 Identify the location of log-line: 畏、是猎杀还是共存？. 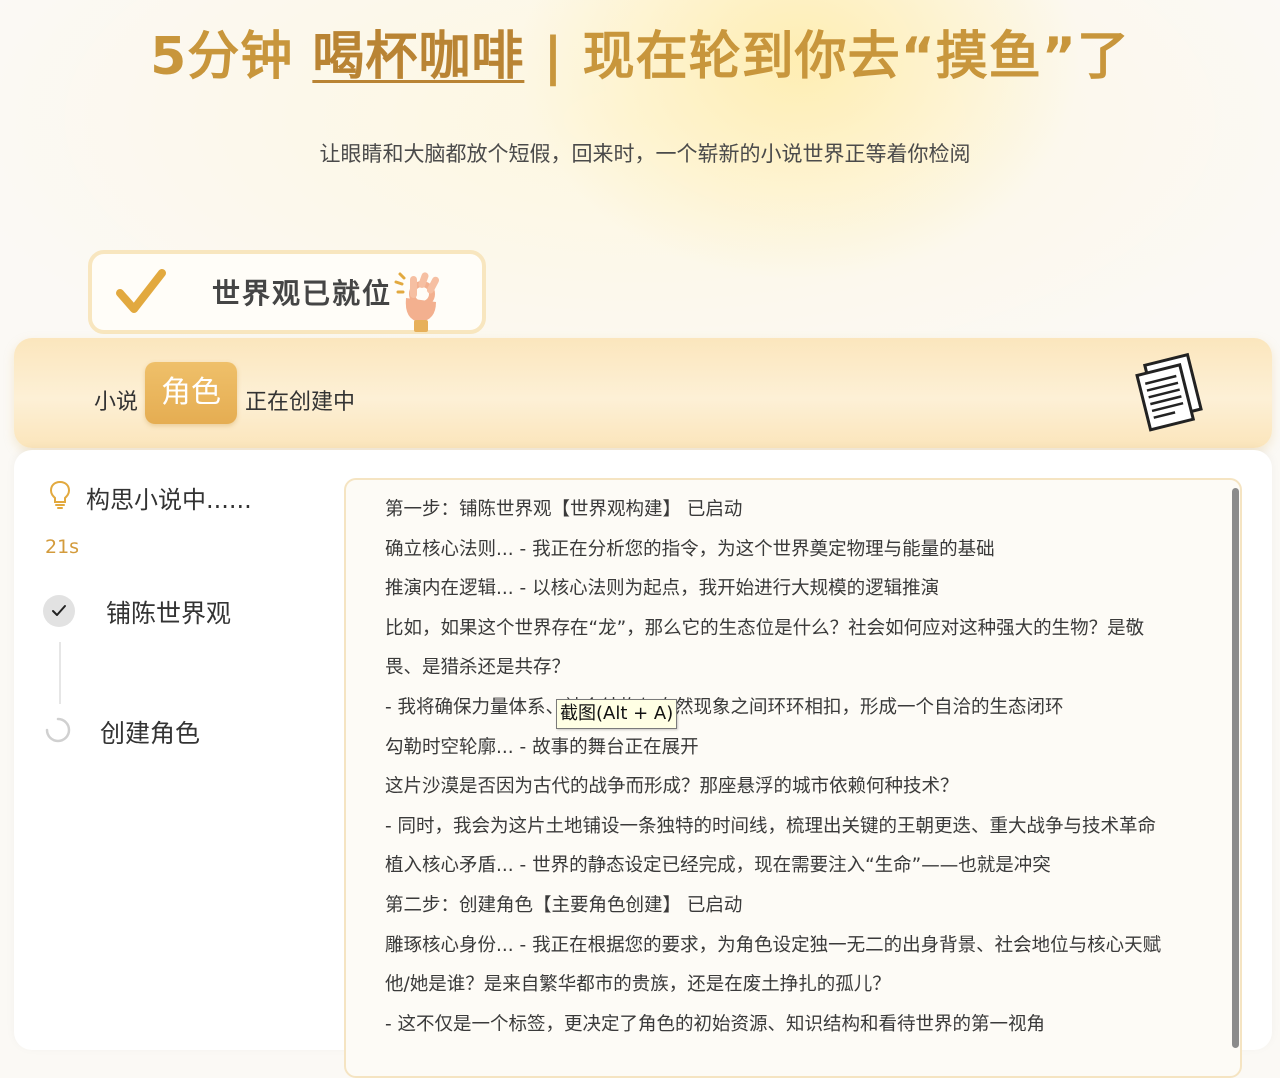
(478, 668).